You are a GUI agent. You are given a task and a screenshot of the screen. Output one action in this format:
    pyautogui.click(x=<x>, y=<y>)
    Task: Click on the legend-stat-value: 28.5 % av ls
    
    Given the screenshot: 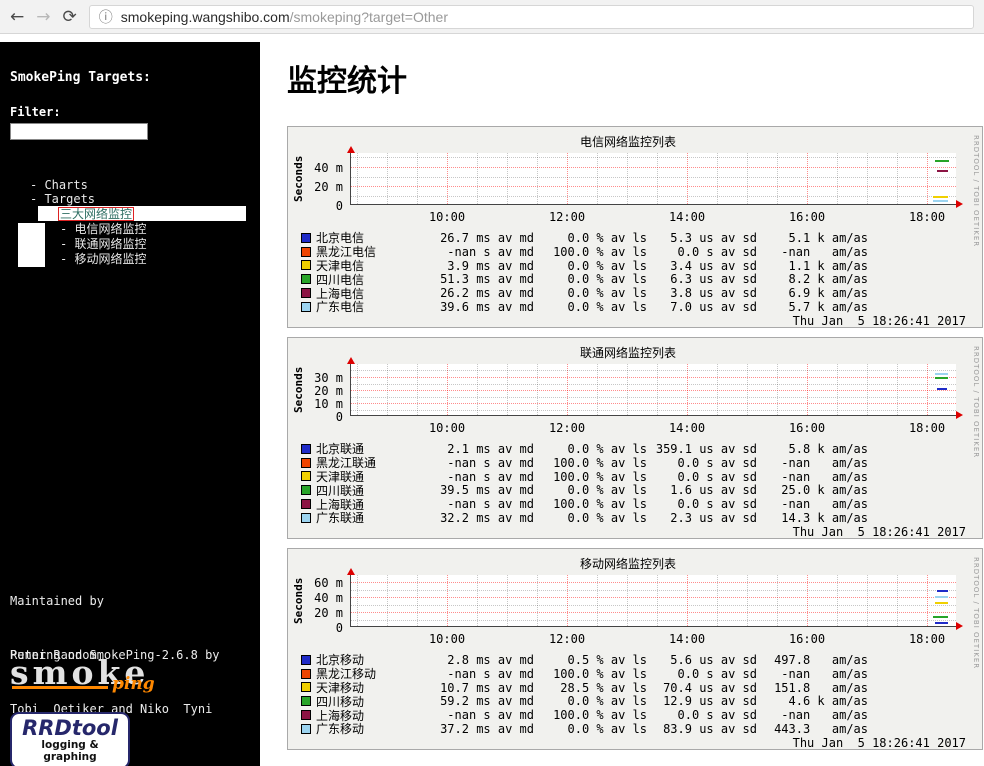 What is the action you would take?
    pyautogui.click(x=603, y=687)
    